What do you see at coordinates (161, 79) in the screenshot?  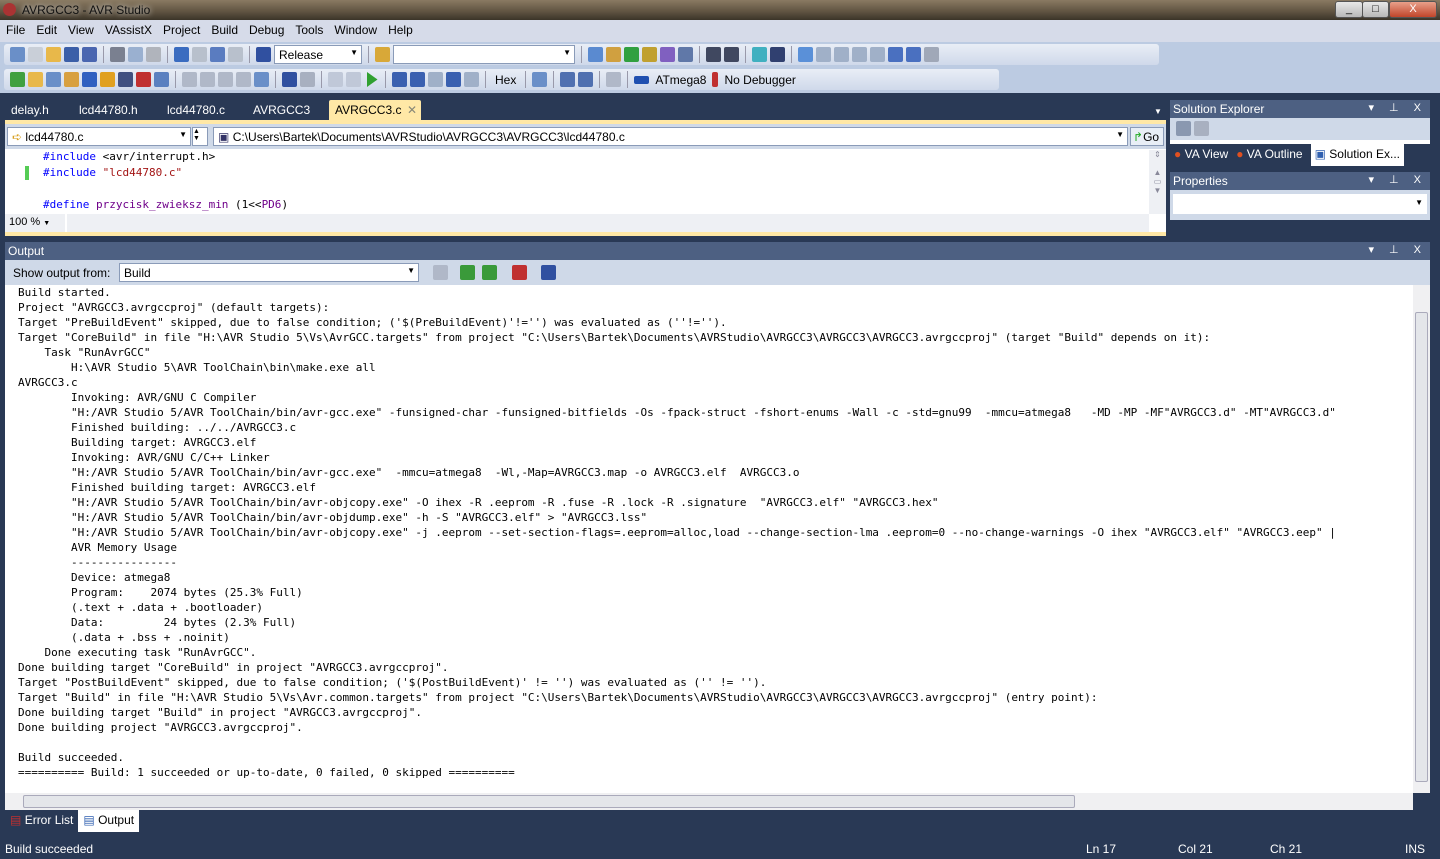 I see `paste-snippet-icon` at bounding box center [161, 79].